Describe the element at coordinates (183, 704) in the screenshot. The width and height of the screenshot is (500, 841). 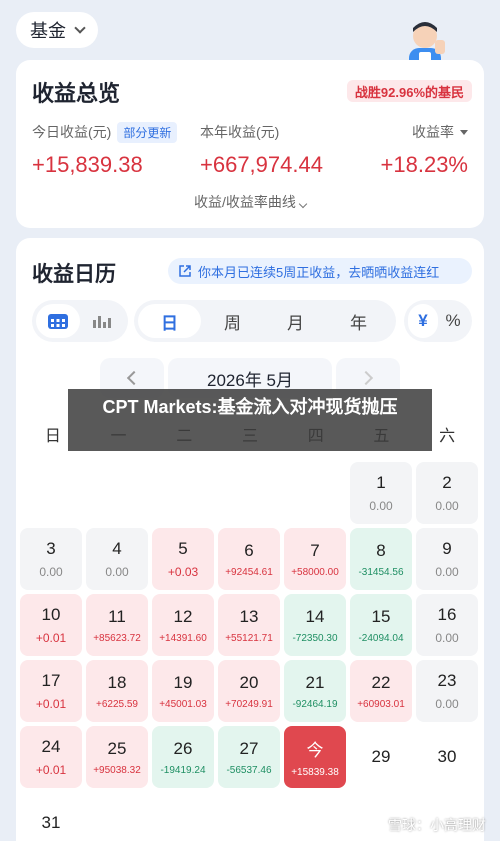
I see `day-earnings-value: +45001.03` at that location.